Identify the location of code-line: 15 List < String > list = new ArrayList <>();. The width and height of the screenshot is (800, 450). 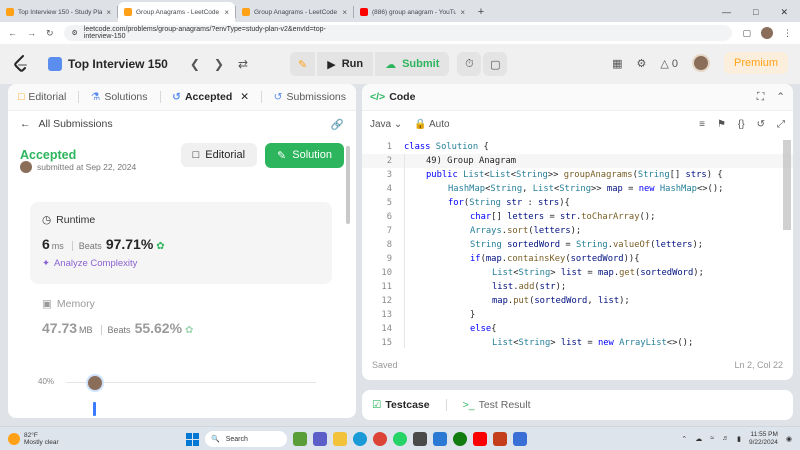
(577, 342).